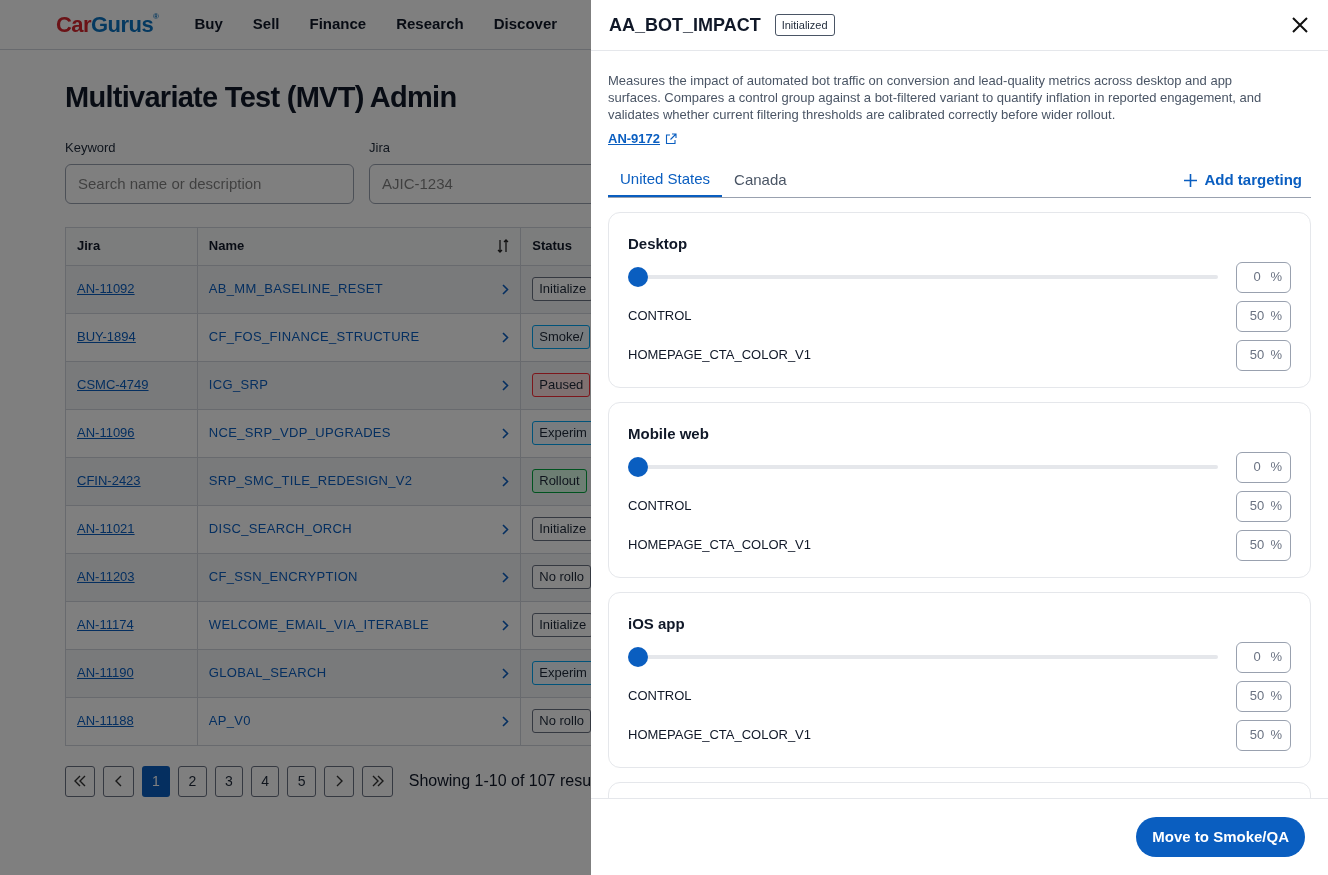 This screenshot has height=875, width=1328. Describe the element at coordinates (91, 148) in the screenshot. I see `field-label: Keyword` at that location.